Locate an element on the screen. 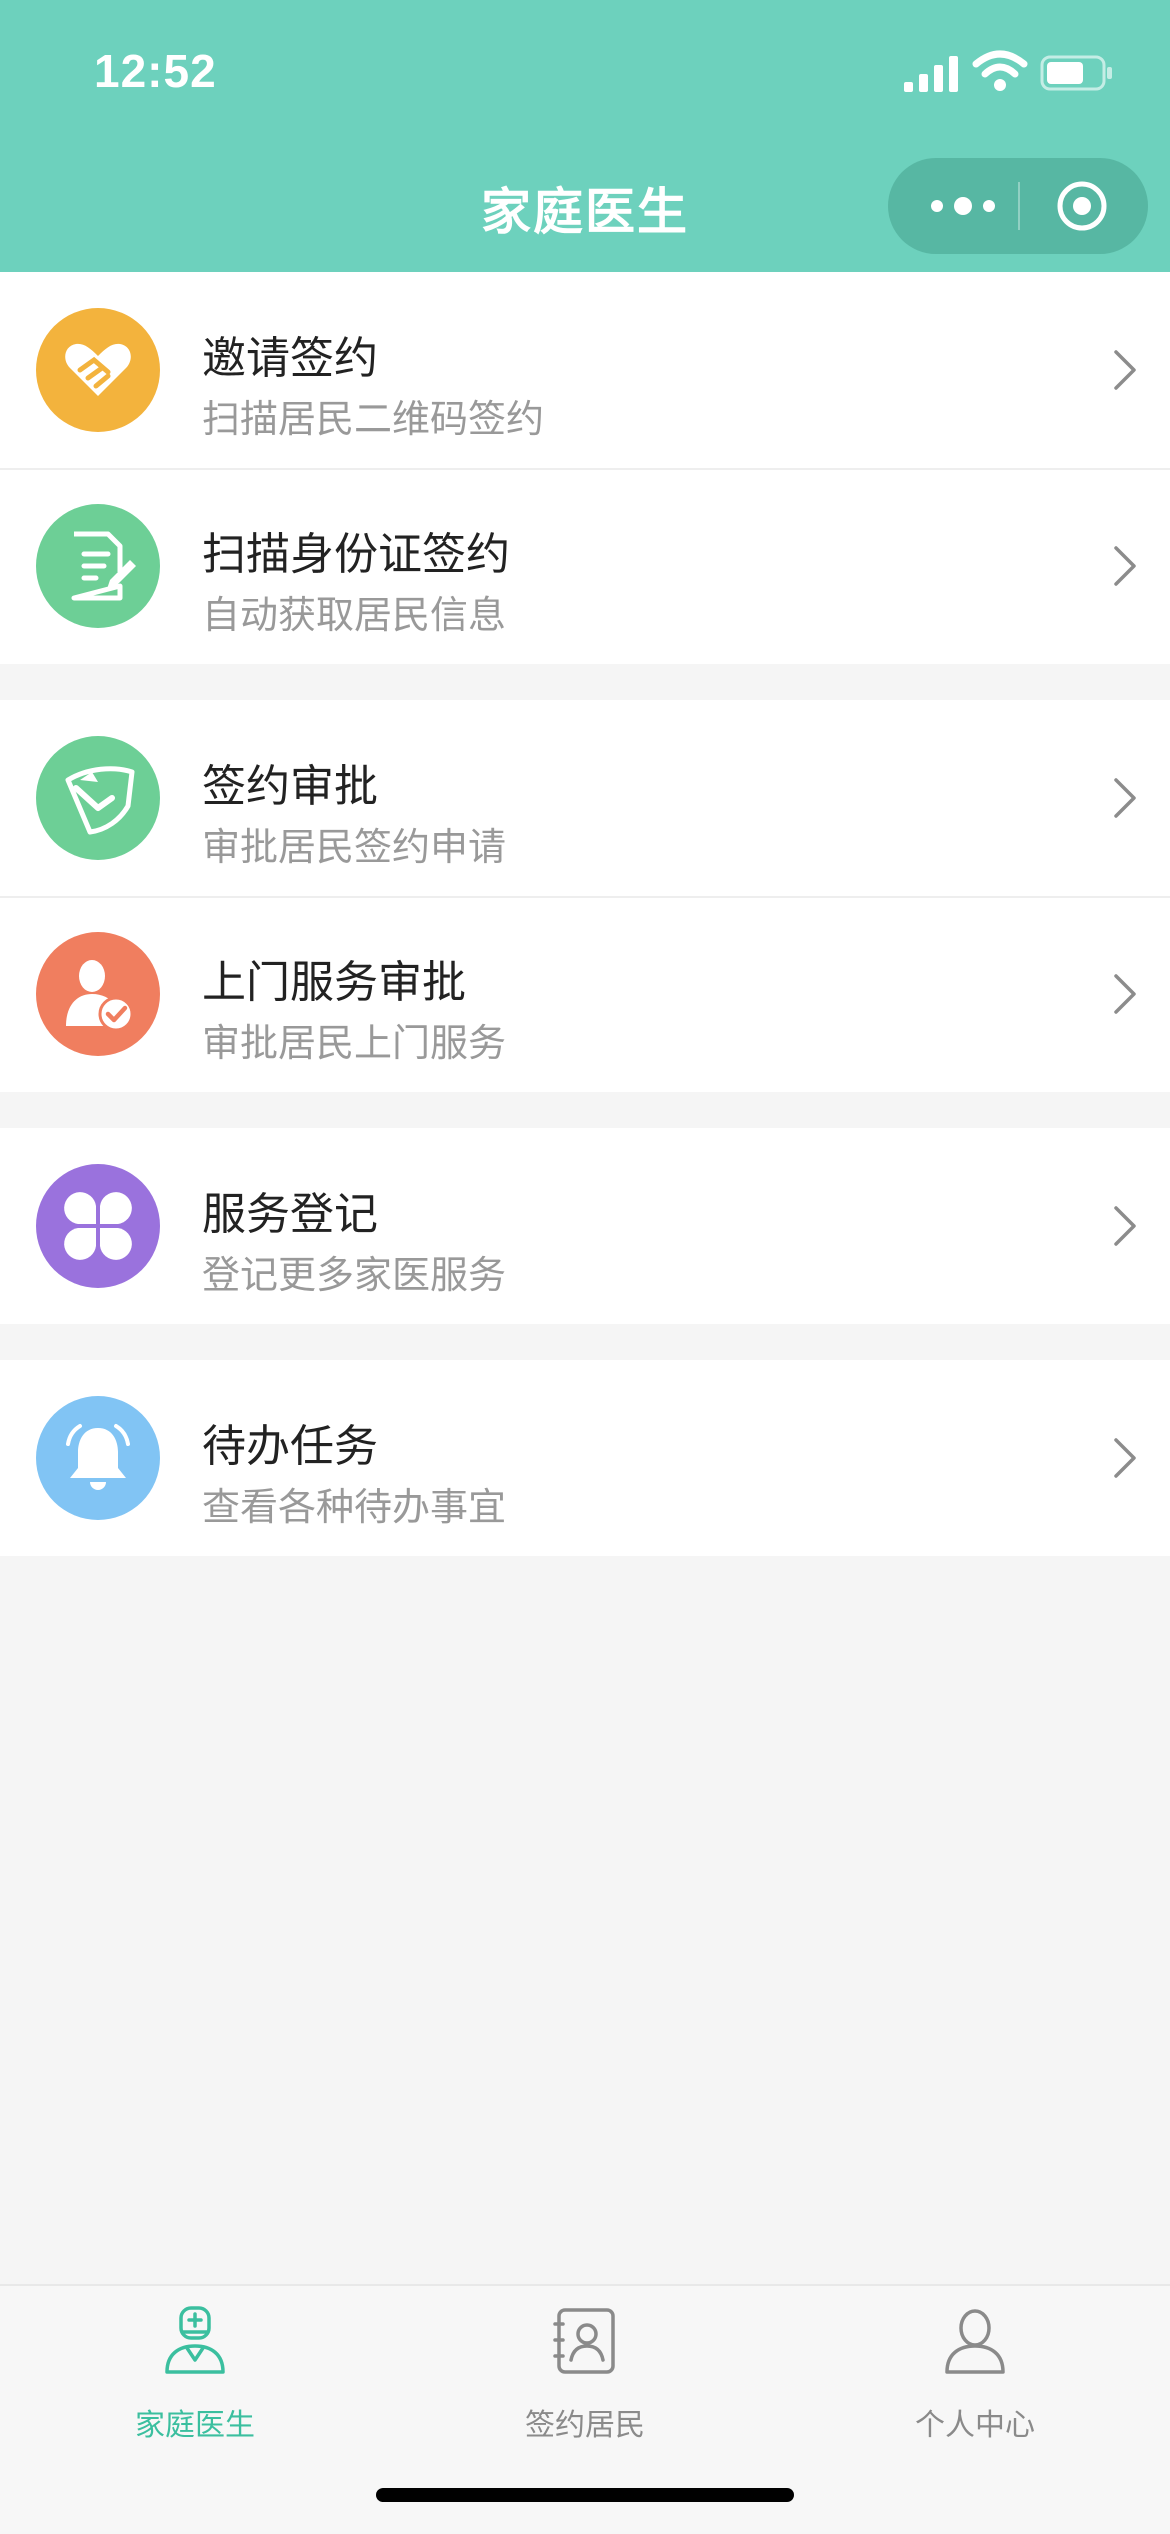 This screenshot has height=2534, width=1170. menu-item-title: 邀请签约 is located at coordinates (290, 358).